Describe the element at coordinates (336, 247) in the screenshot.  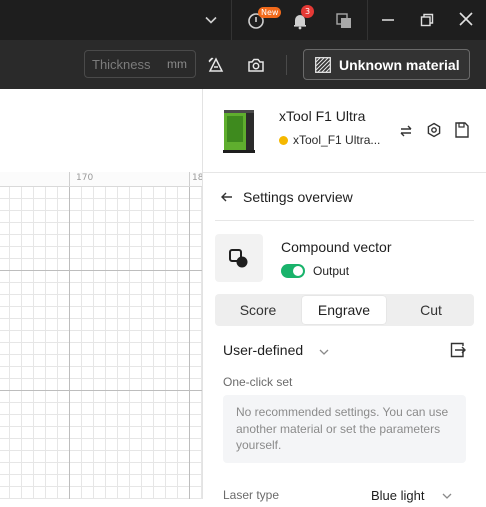
I see `object-name: Compound vector` at that location.